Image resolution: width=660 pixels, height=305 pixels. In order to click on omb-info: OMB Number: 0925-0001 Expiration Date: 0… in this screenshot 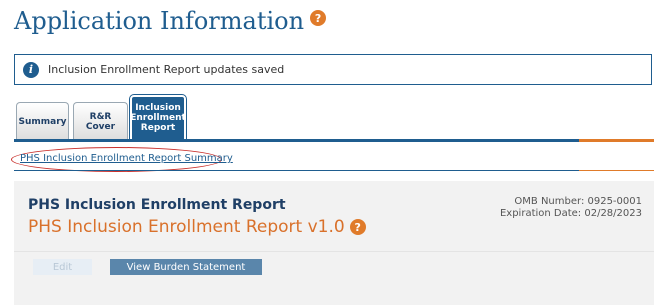, I will do `click(571, 208)`.